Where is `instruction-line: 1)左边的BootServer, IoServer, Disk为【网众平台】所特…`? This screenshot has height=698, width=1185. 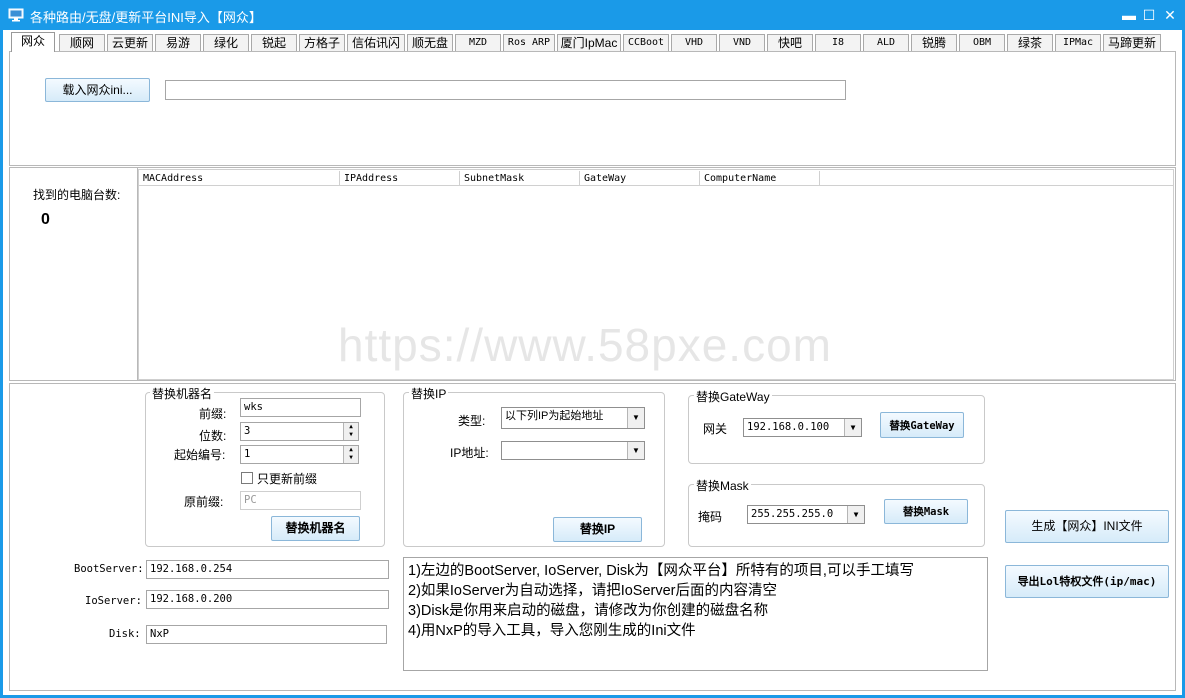 instruction-line: 1)左边的BootServer, IoServer, Disk为【网众平台】所特… is located at coordinates (661, 571).